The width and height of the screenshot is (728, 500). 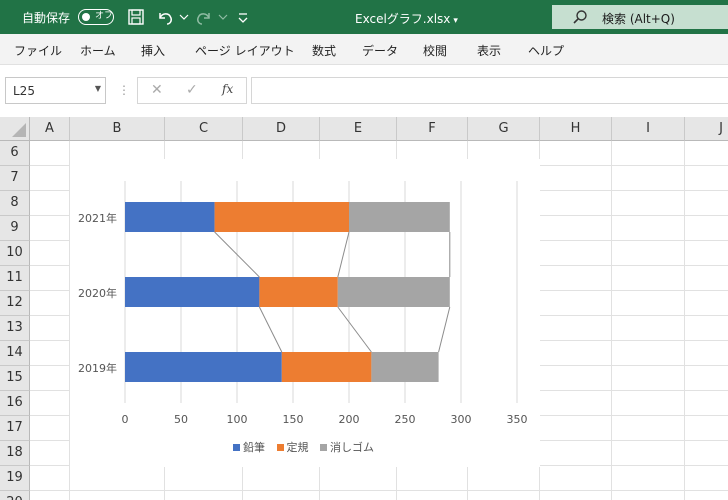 What do you see at coordinates (165, 17) in the screenshot?
I see `undo-icon` at bounding box center [165, 17].